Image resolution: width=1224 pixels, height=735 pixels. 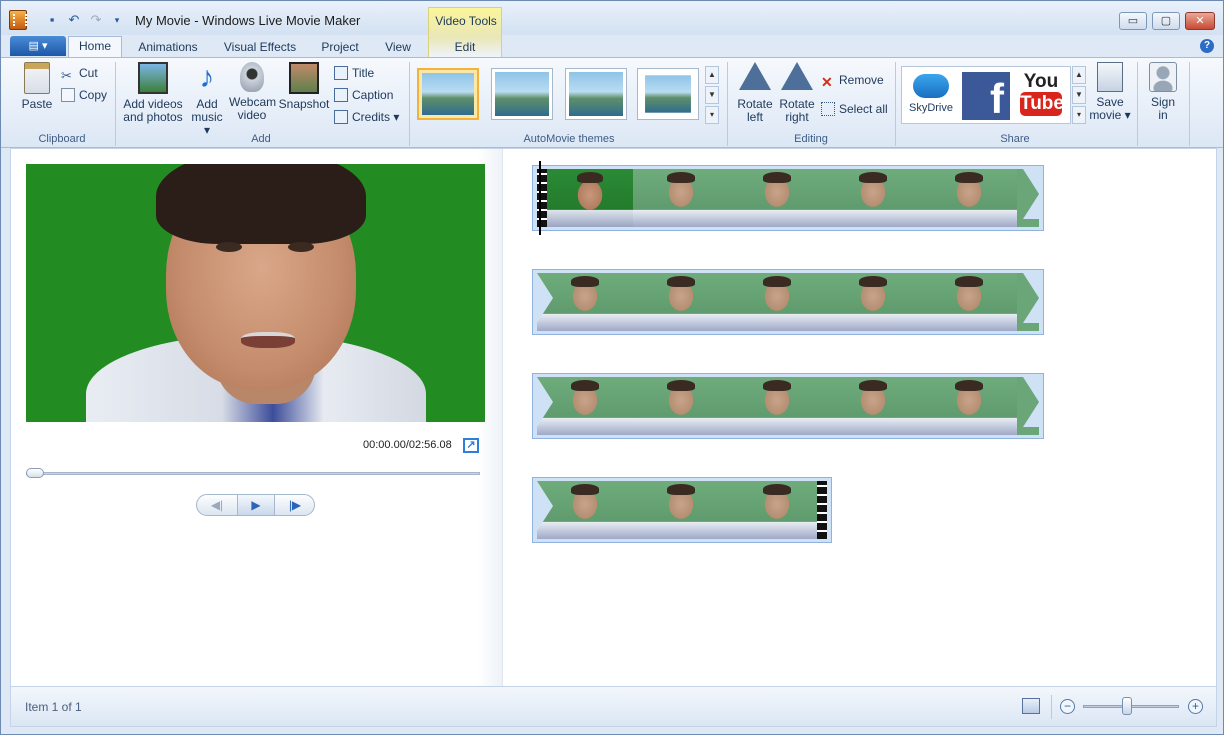 What do you see at coordinates (52, 20) in the screenshot?
I see `save-icon: ▪` at bounding box center [52, 20].